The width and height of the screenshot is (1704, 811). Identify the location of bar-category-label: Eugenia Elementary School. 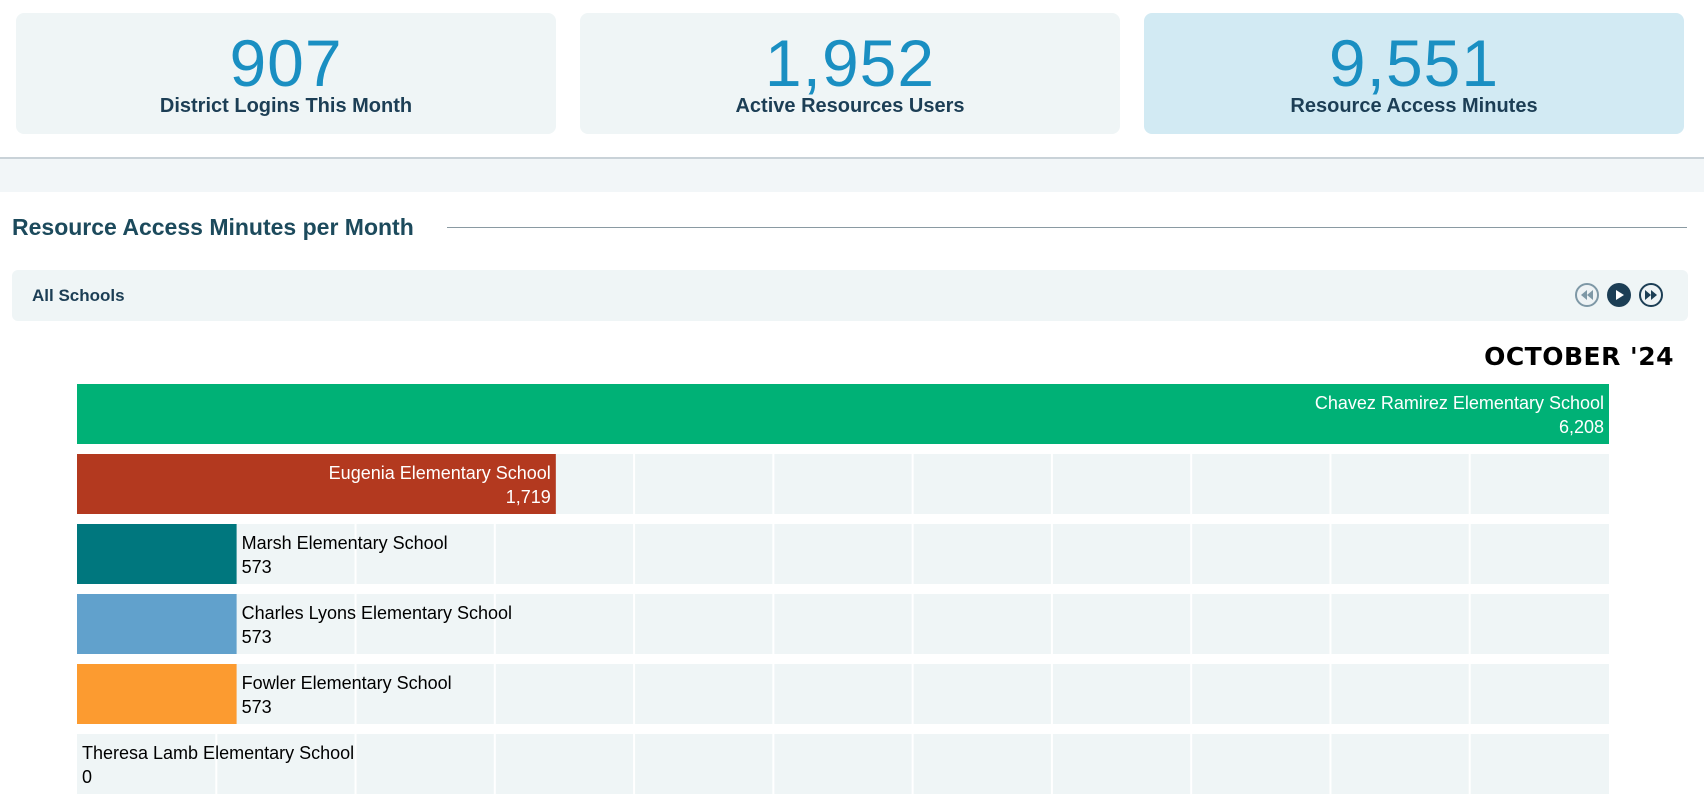
(440, 473).